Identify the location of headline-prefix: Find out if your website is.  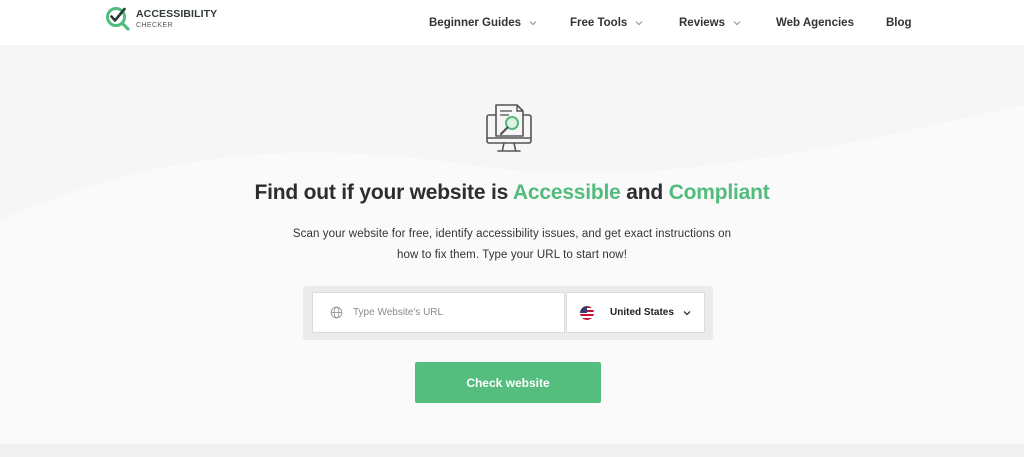
(383, 192).